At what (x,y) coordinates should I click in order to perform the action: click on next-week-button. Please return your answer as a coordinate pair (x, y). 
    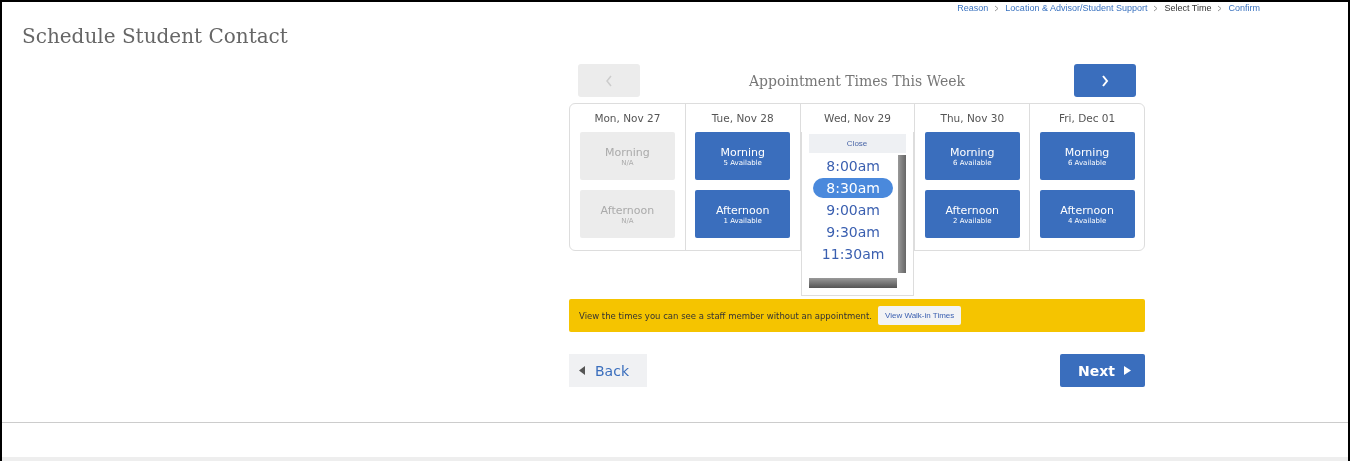
    Looking at the image, I should click on (1105, 80).